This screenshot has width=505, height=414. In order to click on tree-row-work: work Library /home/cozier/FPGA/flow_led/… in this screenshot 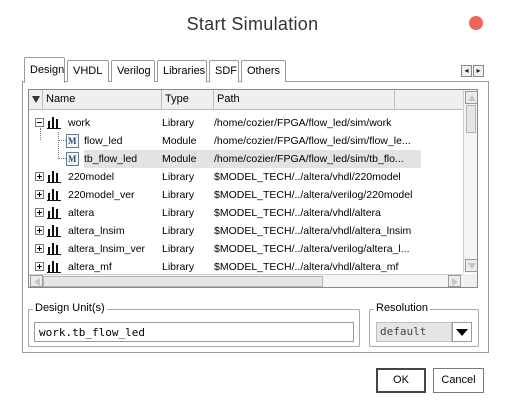, I will do `click(246, 123)`.